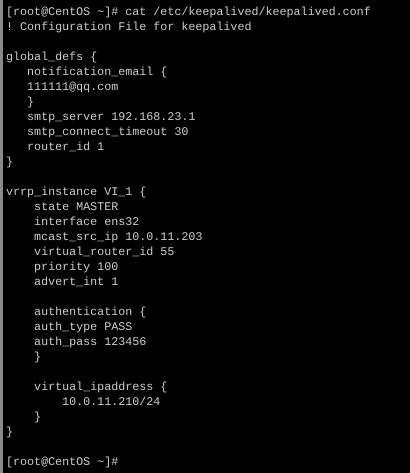 This screenshot has width=410, height=473. Describe the element at coordinates (111, 402) in the screenshot. I see `terminal-line: 10.0.11.210/24` at that location.